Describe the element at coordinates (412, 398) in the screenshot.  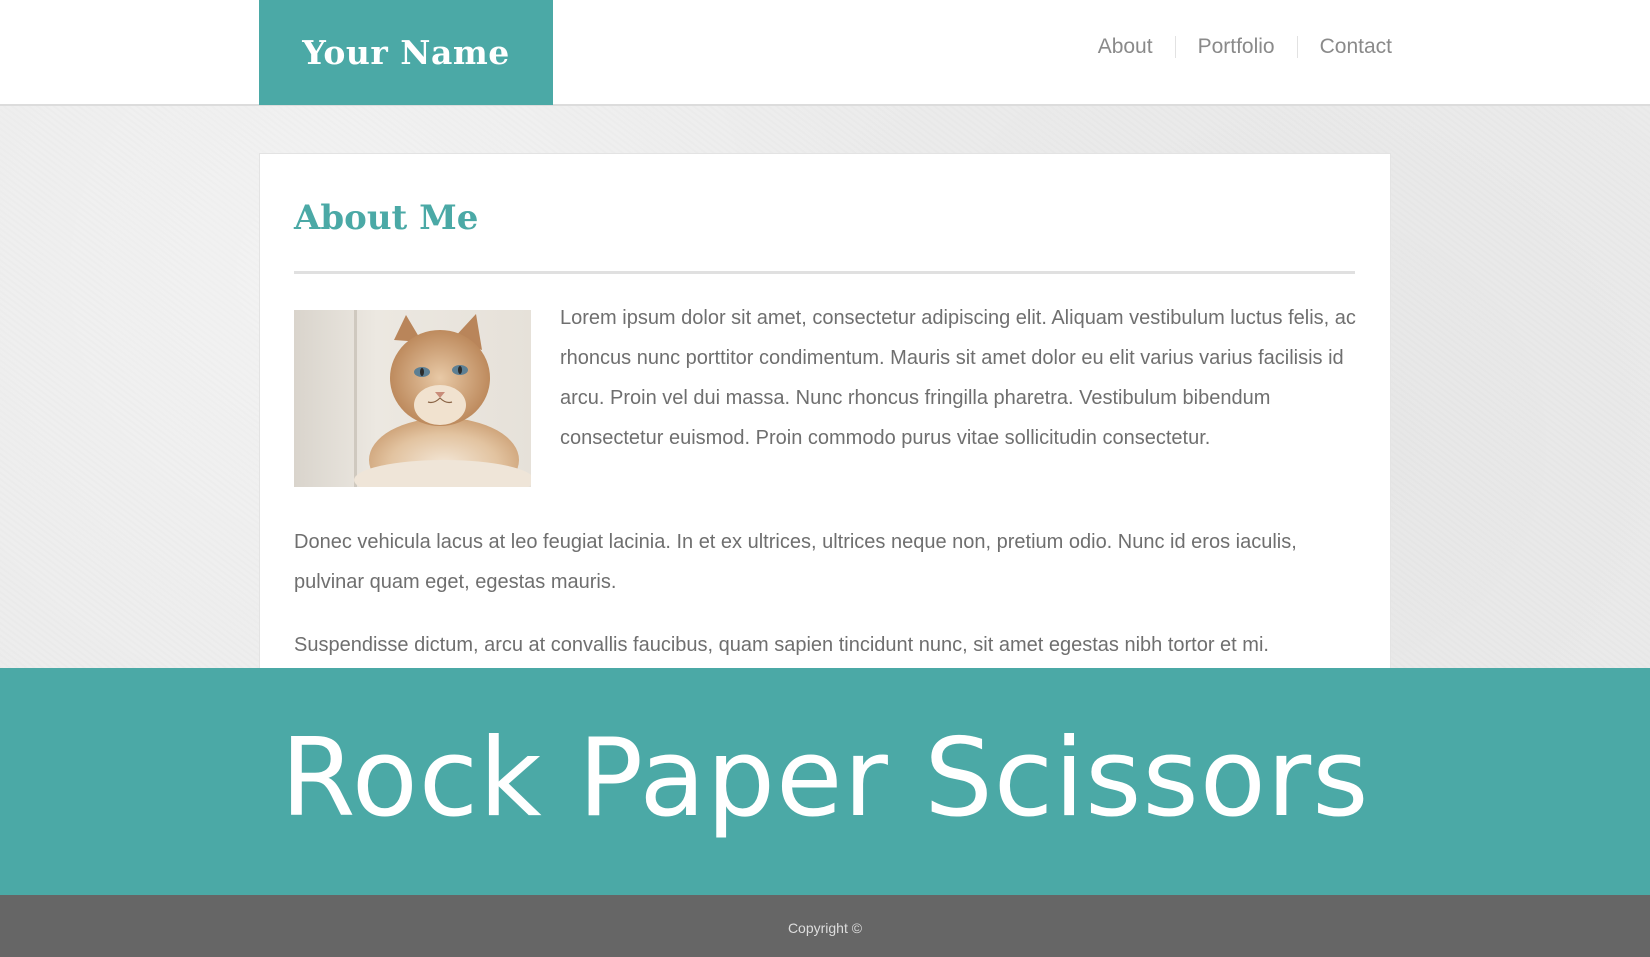
I see `cat-photo` at that location.